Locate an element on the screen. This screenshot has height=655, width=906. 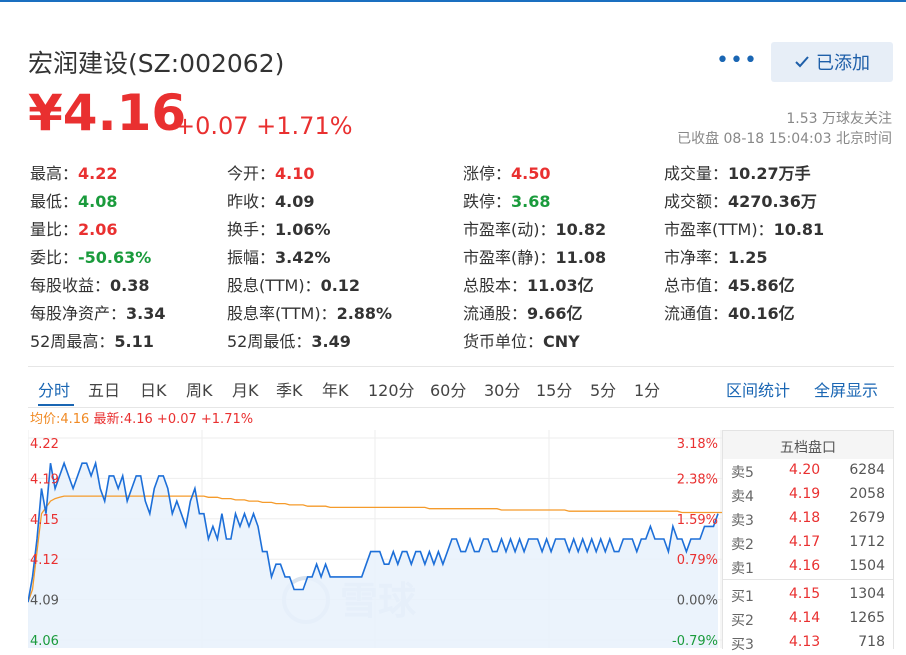
tab-6: 年K is located at coordinates (335, 389).